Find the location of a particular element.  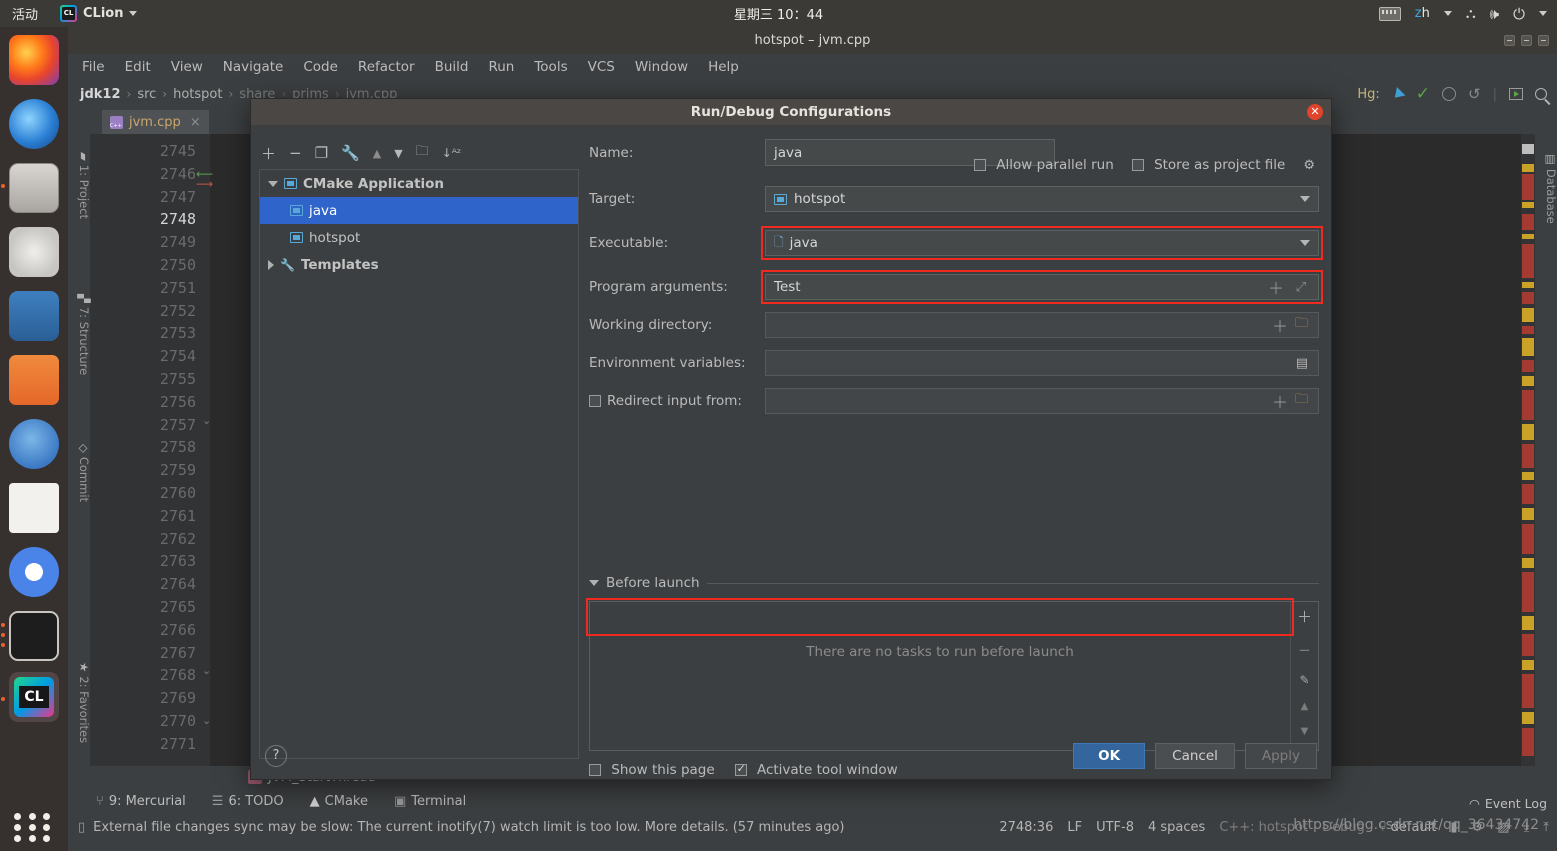

event-log-button: ◠ Event Log is located at coordinates (1508, 803).